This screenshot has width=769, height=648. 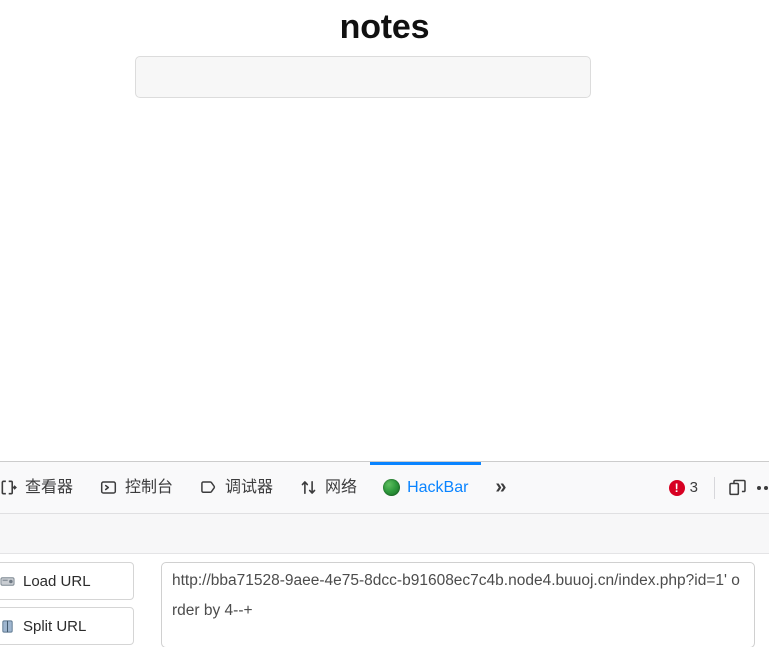 What do you see at coordinates (384, 27) in the screenshot?
I see `page-title: notes` at bounding box center [384, 27].